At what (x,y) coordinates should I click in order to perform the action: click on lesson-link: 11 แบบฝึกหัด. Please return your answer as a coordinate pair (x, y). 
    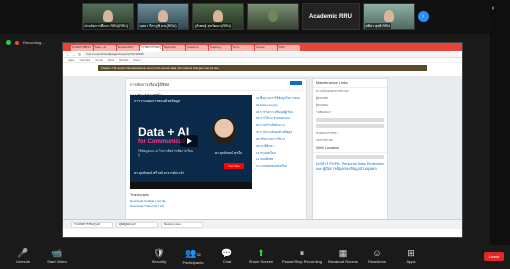
    Looking at the image, I should click on (281, 159).